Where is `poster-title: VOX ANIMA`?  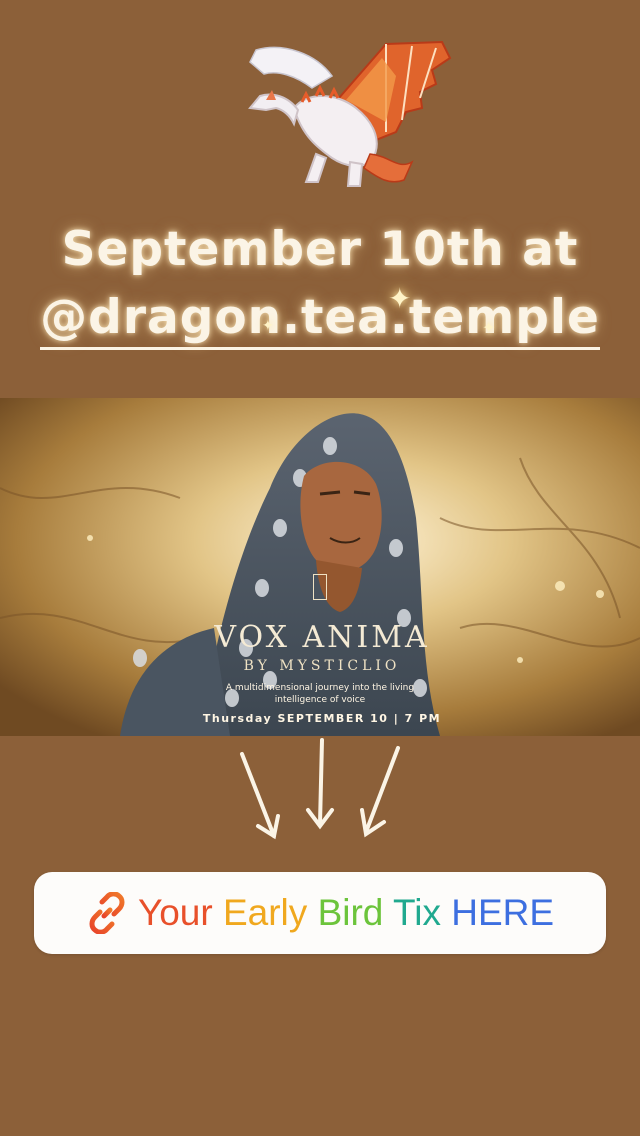
poster-title: VOX ANIMA is located at coordinates (322, 637).